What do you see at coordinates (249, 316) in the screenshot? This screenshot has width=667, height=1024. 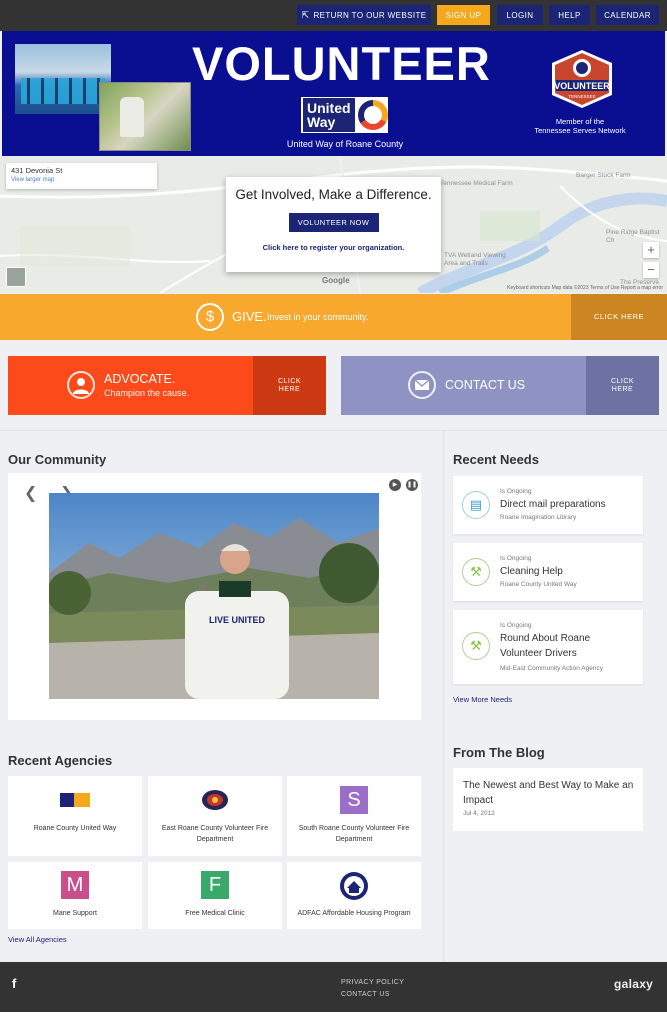 I see `give-label: GIVE.` at bounding box center [249, 316].